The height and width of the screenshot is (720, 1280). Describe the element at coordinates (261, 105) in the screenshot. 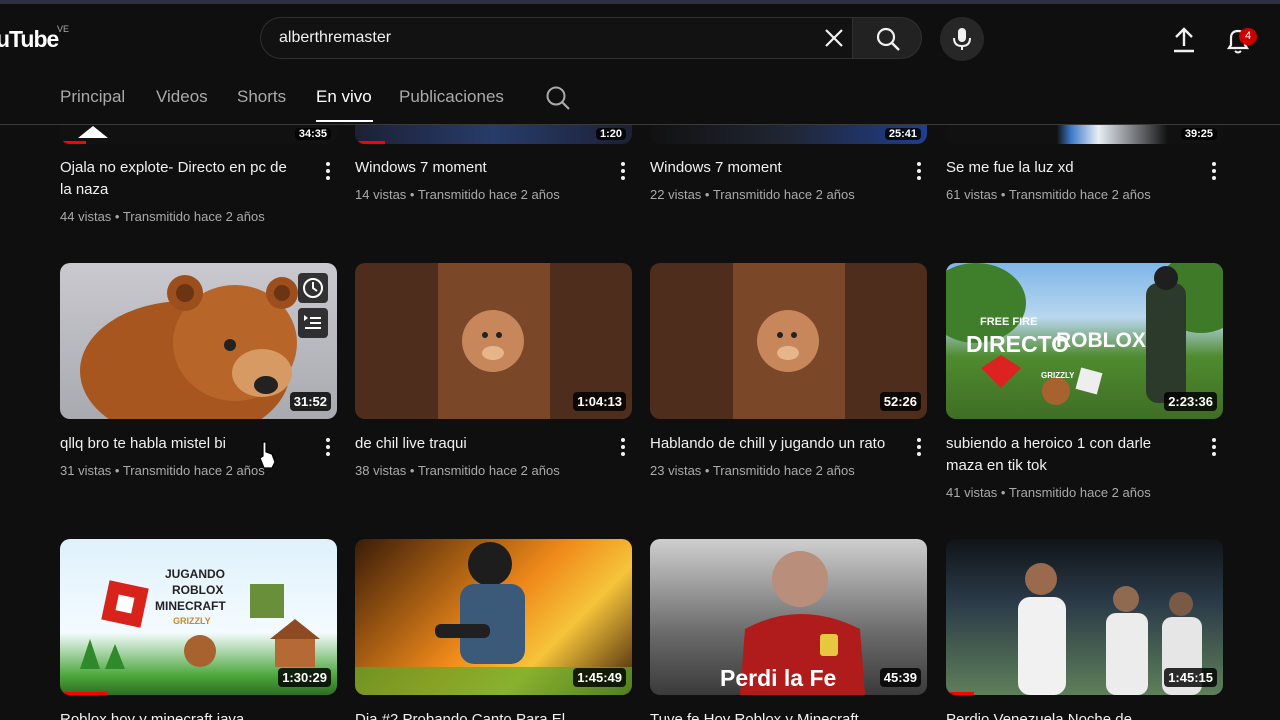

I see `tab-shorts: Shorts` at that location.